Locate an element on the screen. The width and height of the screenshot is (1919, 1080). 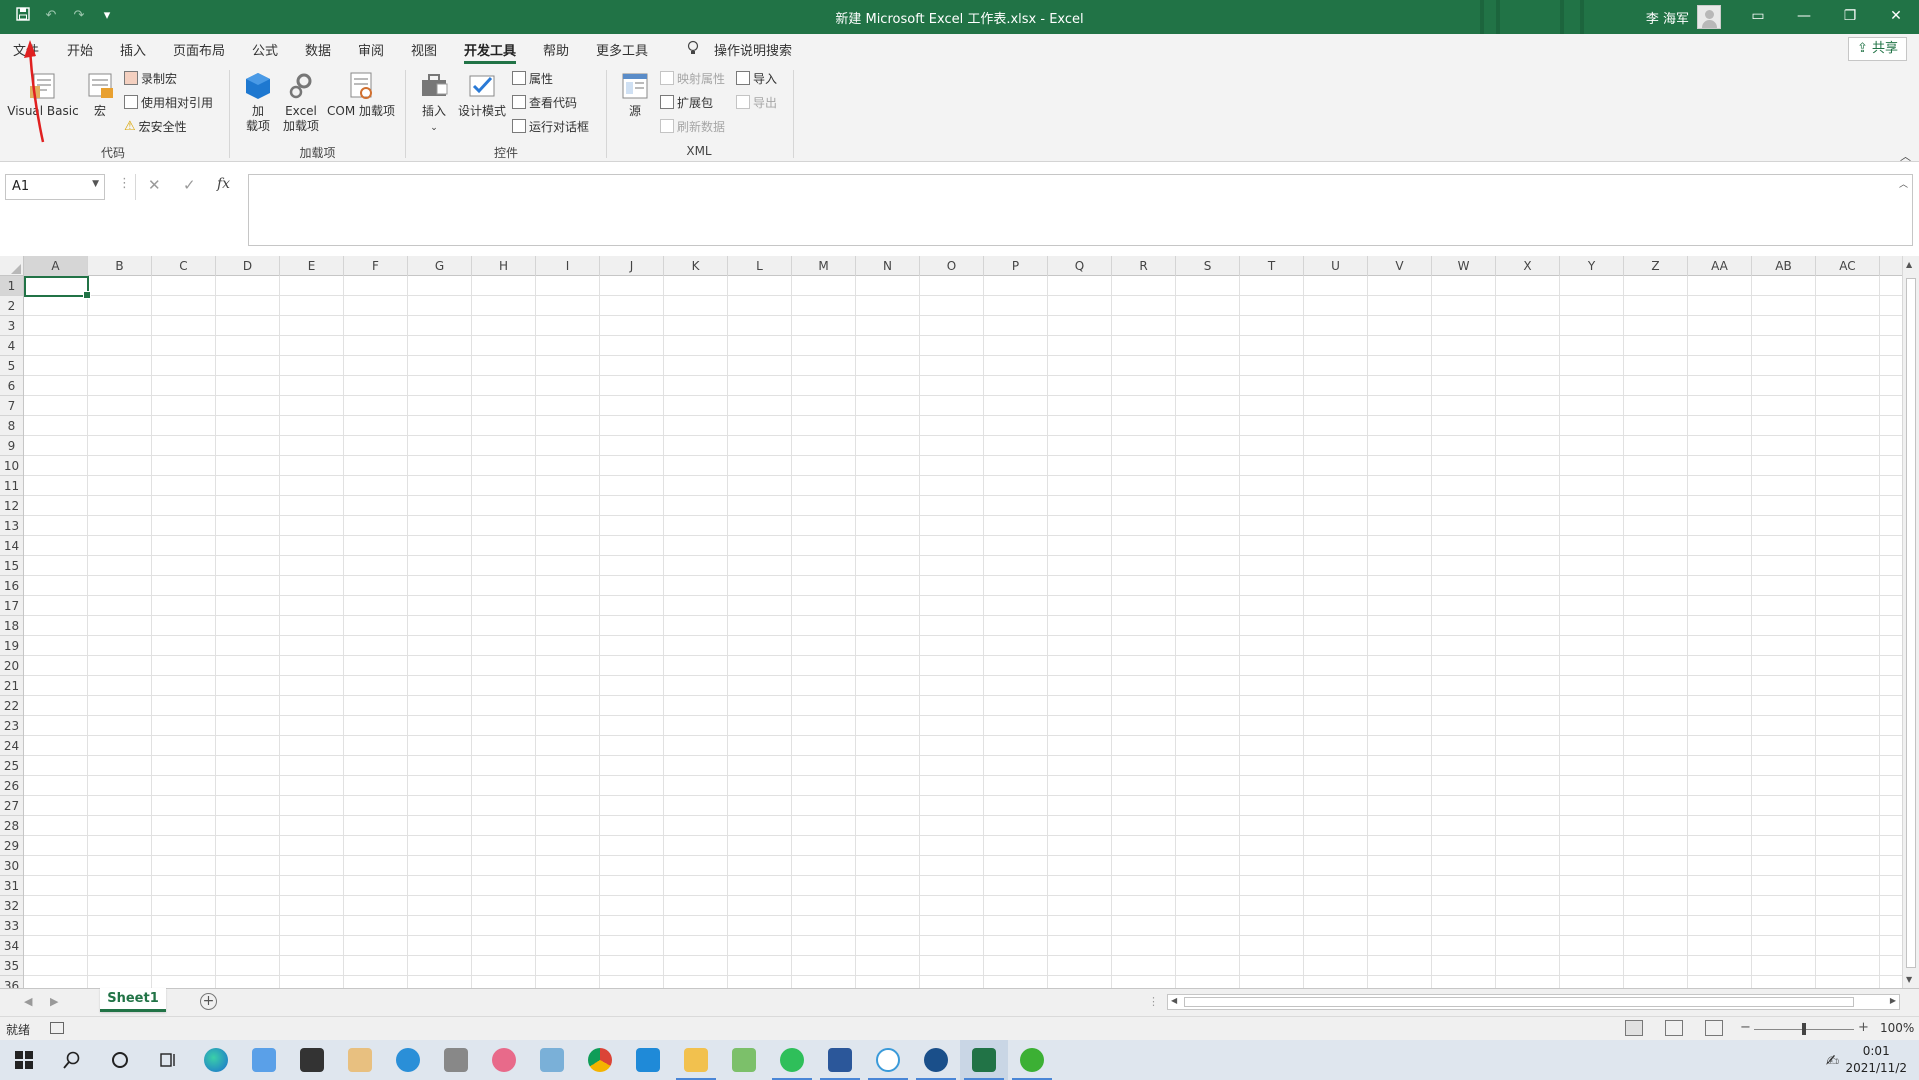
column-header: P is located at coordinates (1016, 266).